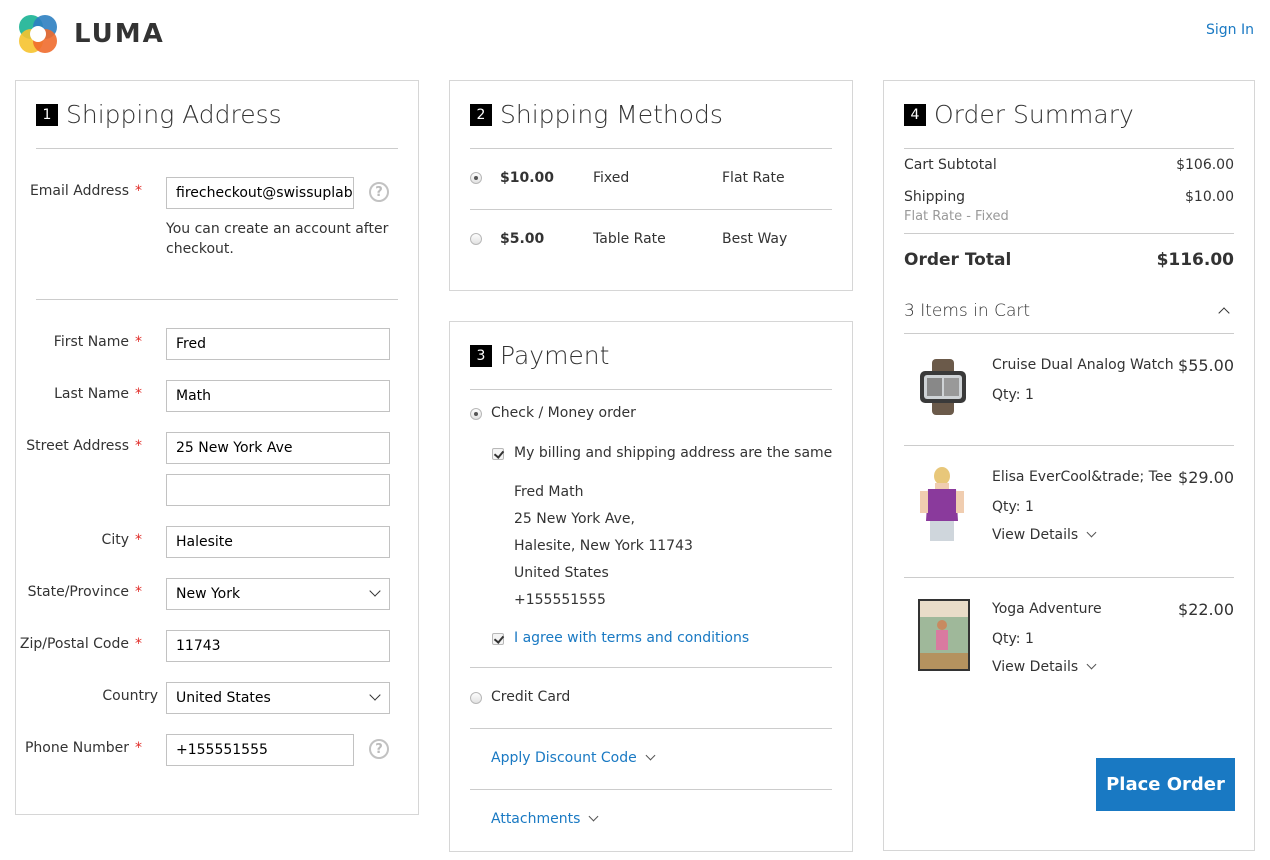  Describe the element at coordinates (278, 344) in the screenshot. I see `first-name-field: Fred` at that location.